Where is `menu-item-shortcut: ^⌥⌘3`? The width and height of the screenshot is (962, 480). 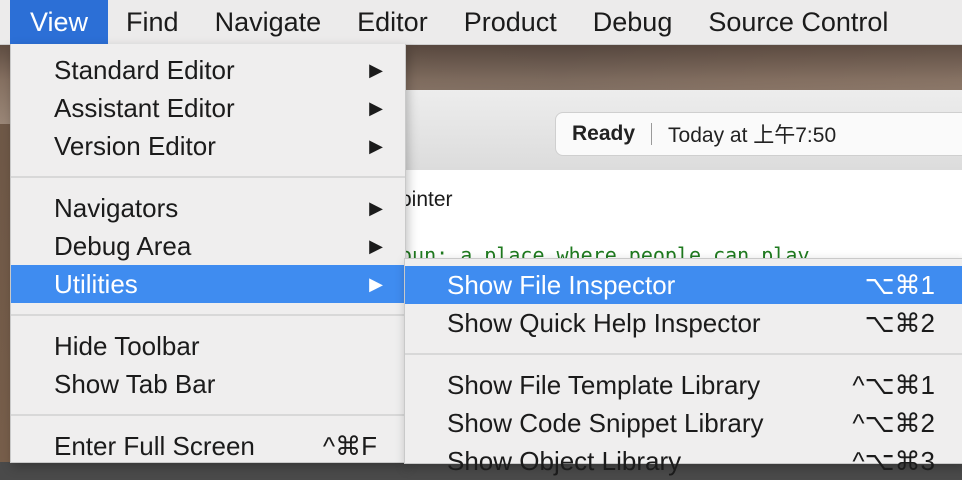
menu-item-shortcut: ^⌥⌘3 is located at coordinates (893, 461).